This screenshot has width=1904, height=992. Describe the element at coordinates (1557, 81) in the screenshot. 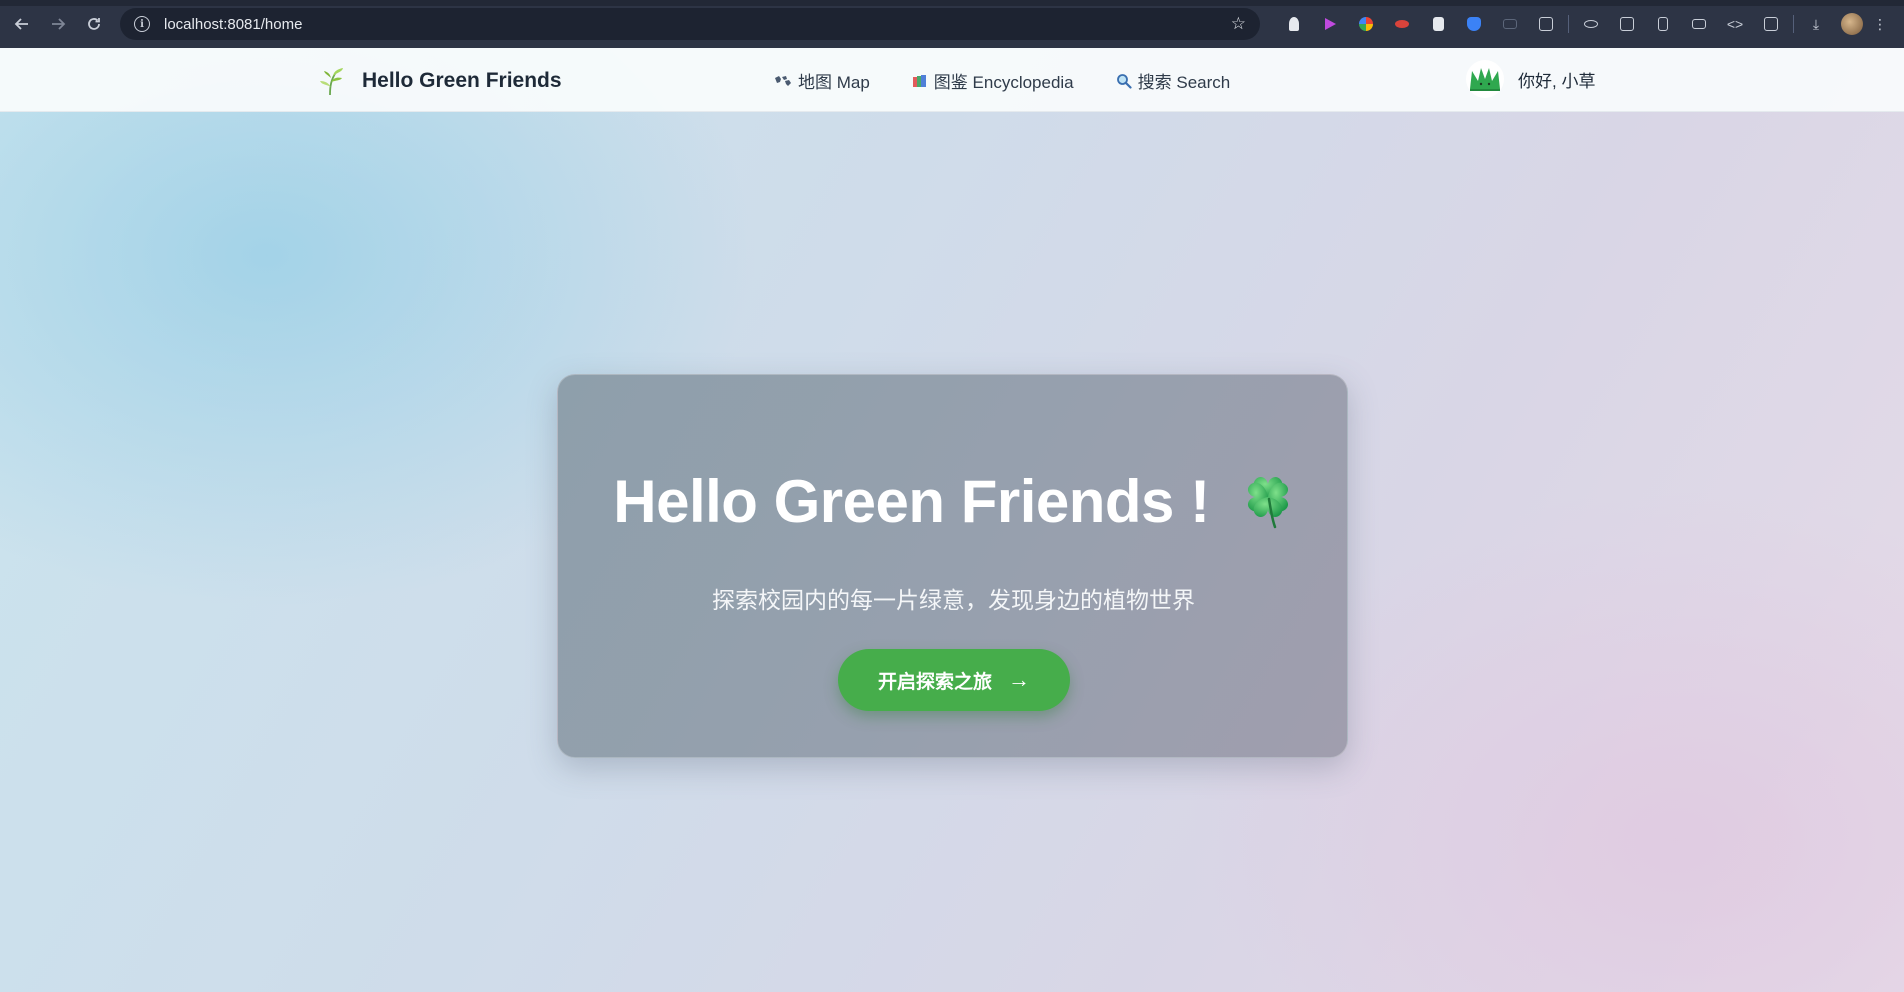

I see `user-greeting: 你好, 小草` at that location.